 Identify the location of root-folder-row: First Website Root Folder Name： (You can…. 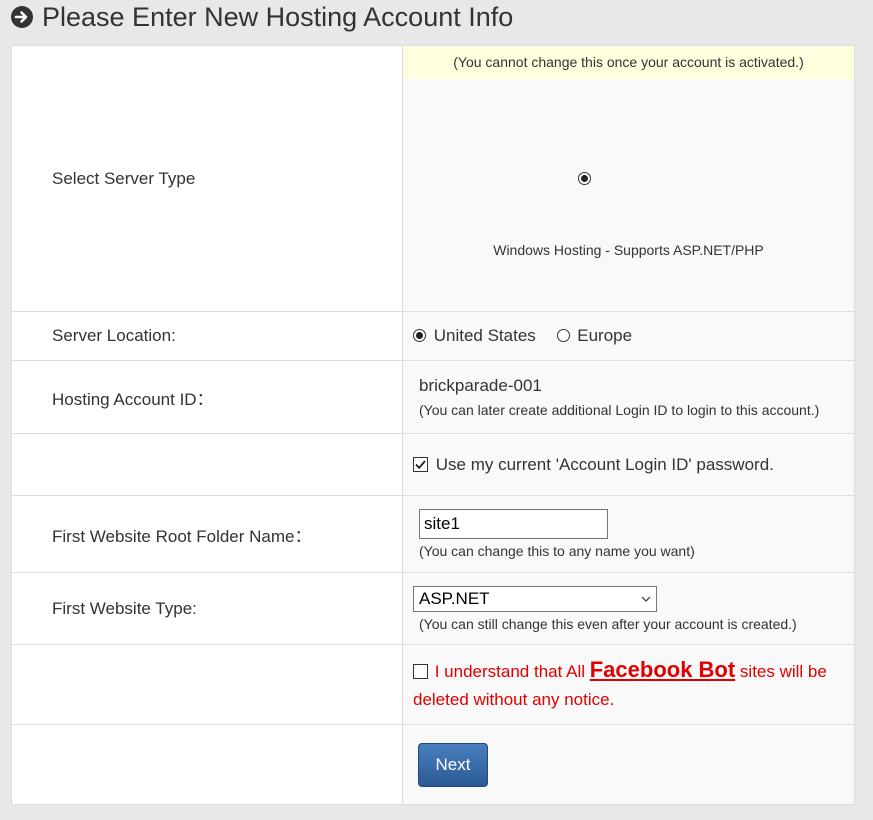
(433, 534).